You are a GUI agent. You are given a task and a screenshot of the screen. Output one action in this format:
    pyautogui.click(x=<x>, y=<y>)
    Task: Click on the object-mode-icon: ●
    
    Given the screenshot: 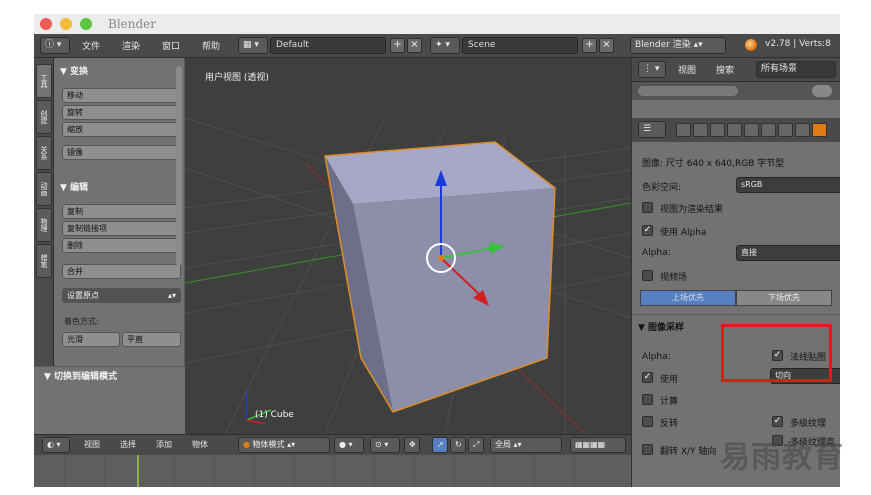 What is the action you would take?
    pyautogui.click(x=246, y=444)
    